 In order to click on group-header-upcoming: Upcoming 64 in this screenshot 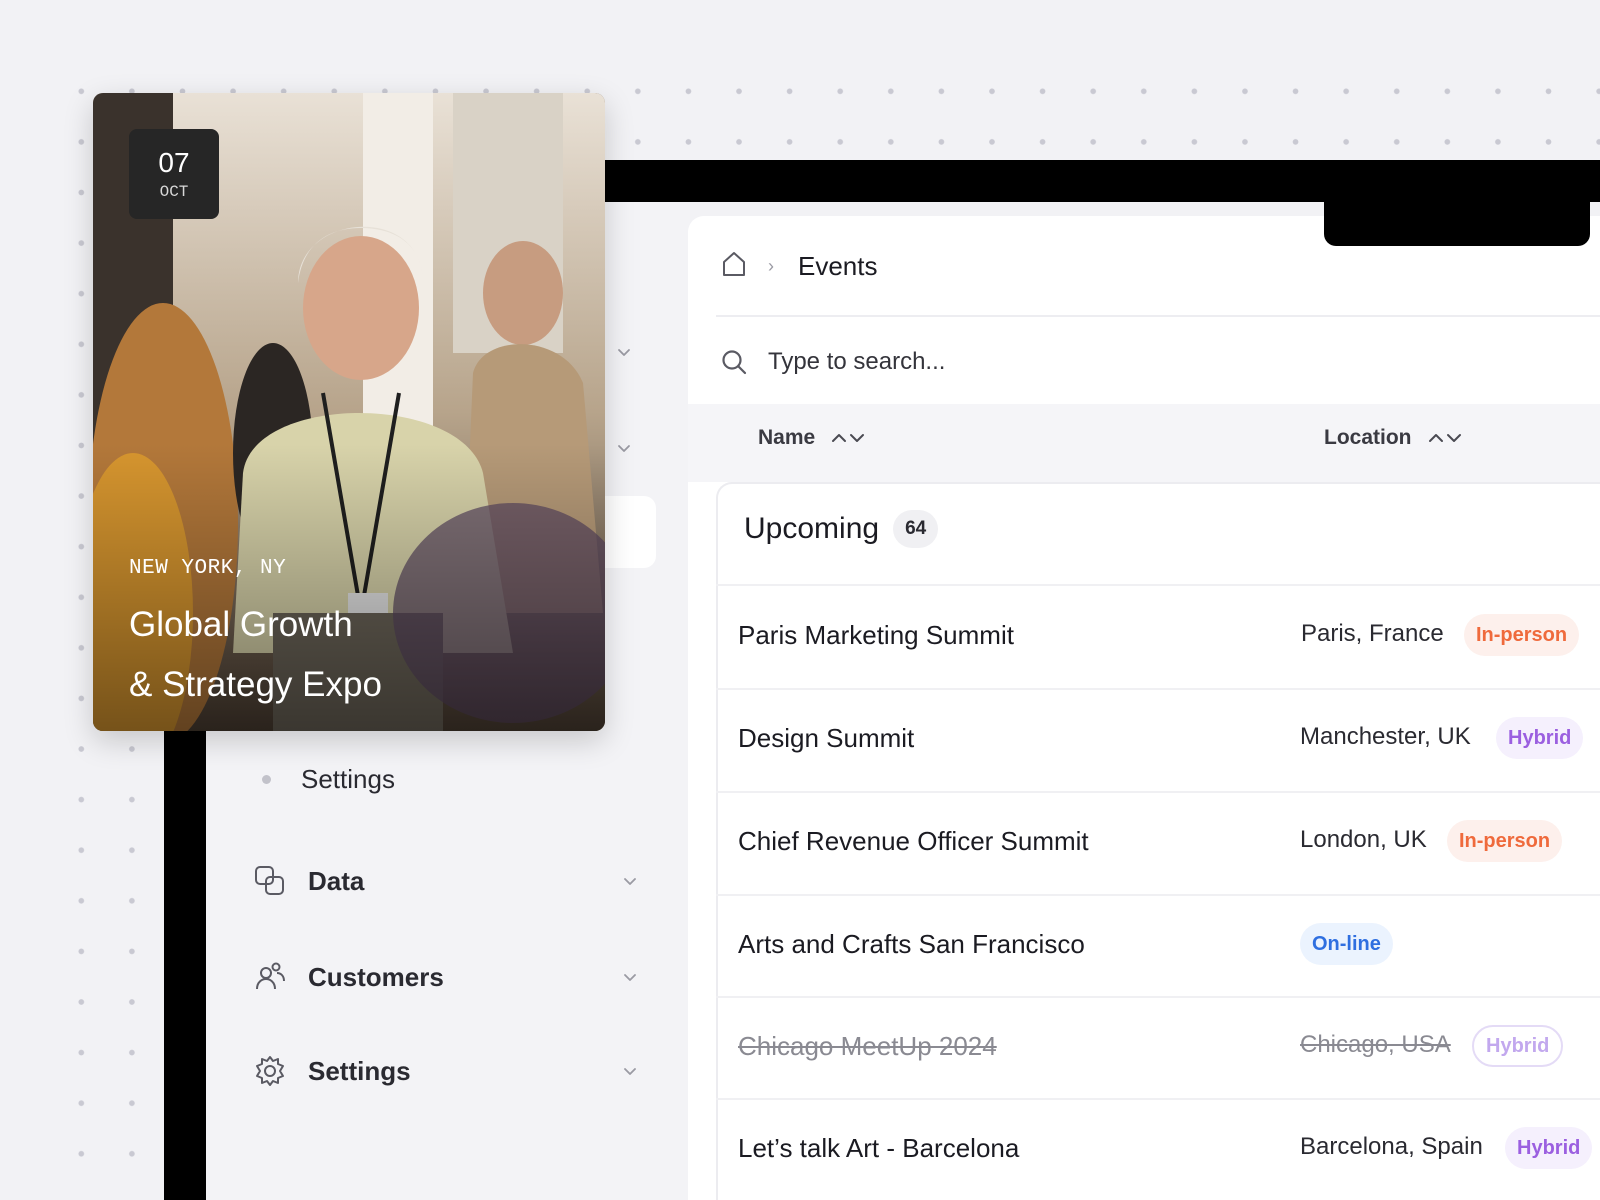, I will do `click(841, 529)`.